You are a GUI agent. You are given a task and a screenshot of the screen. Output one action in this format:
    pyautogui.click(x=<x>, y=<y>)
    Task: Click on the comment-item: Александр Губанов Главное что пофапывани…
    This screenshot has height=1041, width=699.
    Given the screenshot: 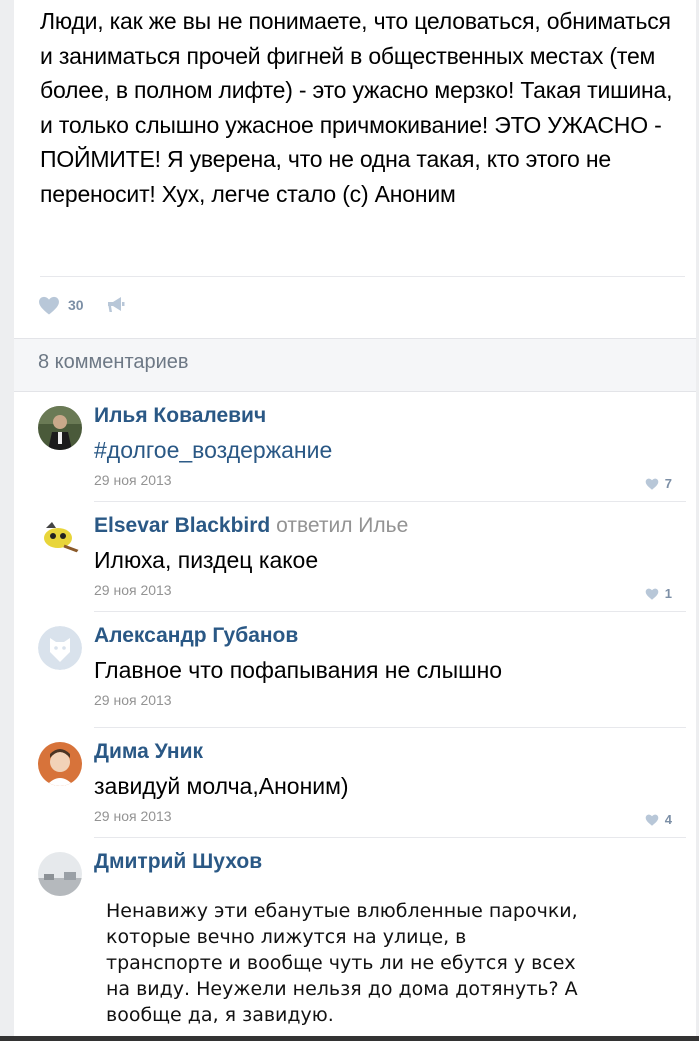 What is the action you would take?
    pyautogui.click(x=355, y=670)
    